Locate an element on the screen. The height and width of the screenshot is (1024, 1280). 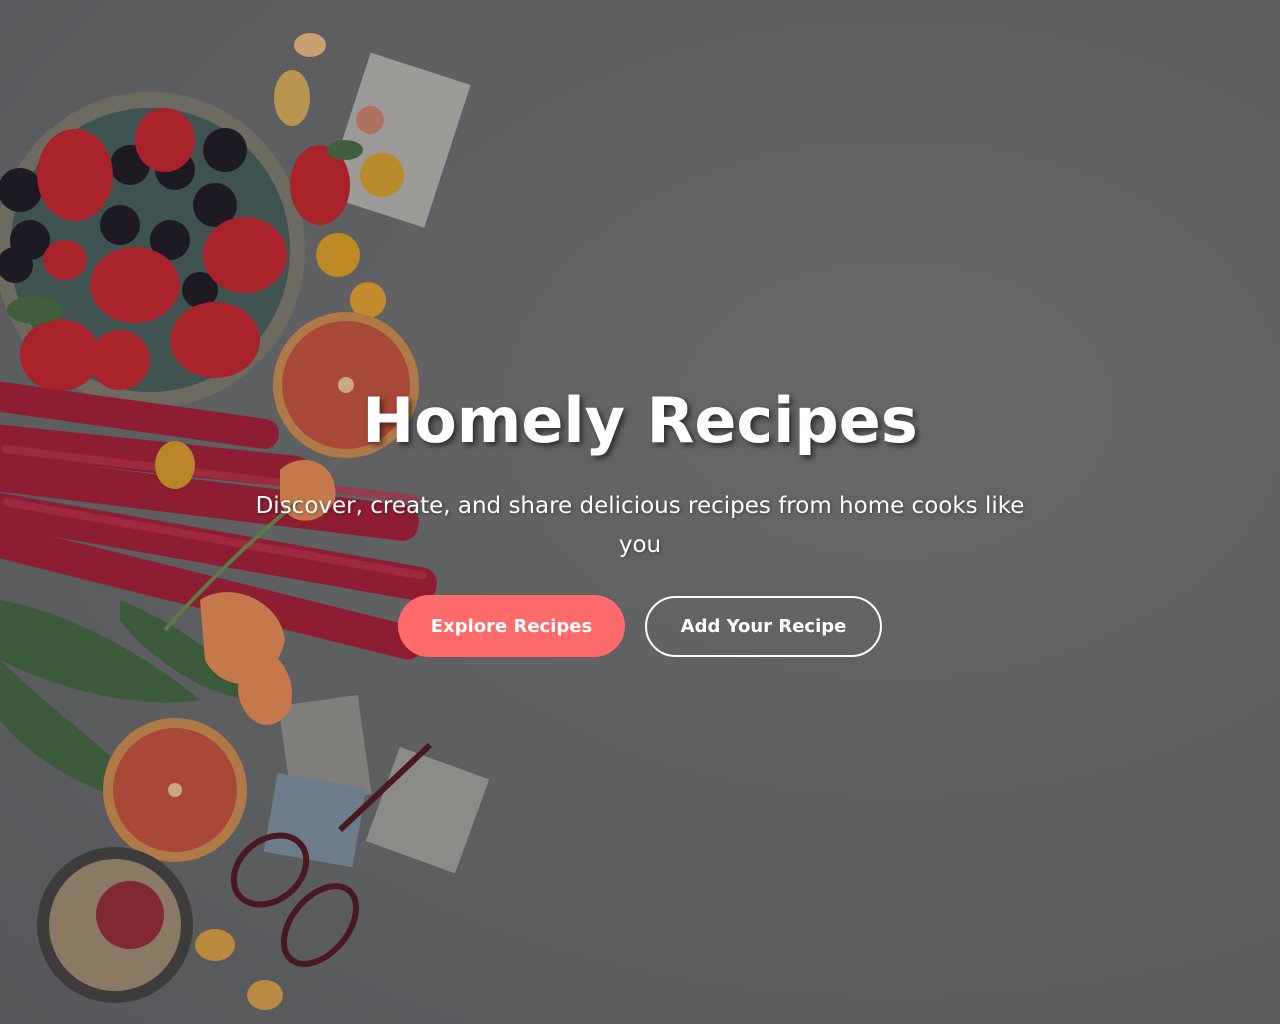
hero-title: Homely Recipes is located at coordinates (640, 420).